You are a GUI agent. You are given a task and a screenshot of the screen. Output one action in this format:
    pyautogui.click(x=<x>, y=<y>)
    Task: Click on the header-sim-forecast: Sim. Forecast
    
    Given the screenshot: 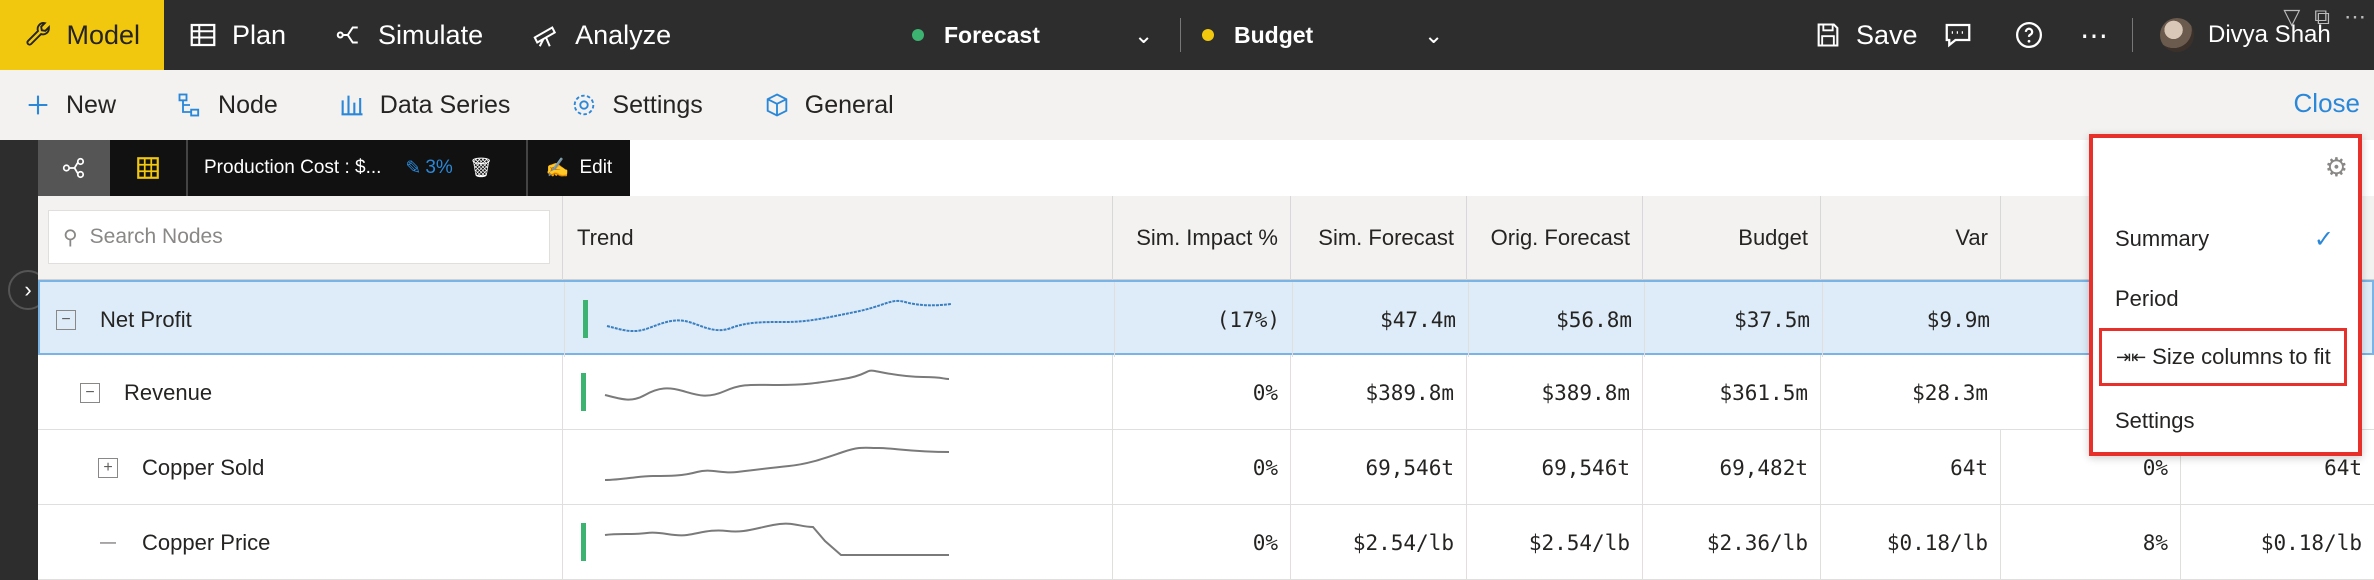 What is the action you would take?
    pyautogui.click(x=1378, y=238)
    